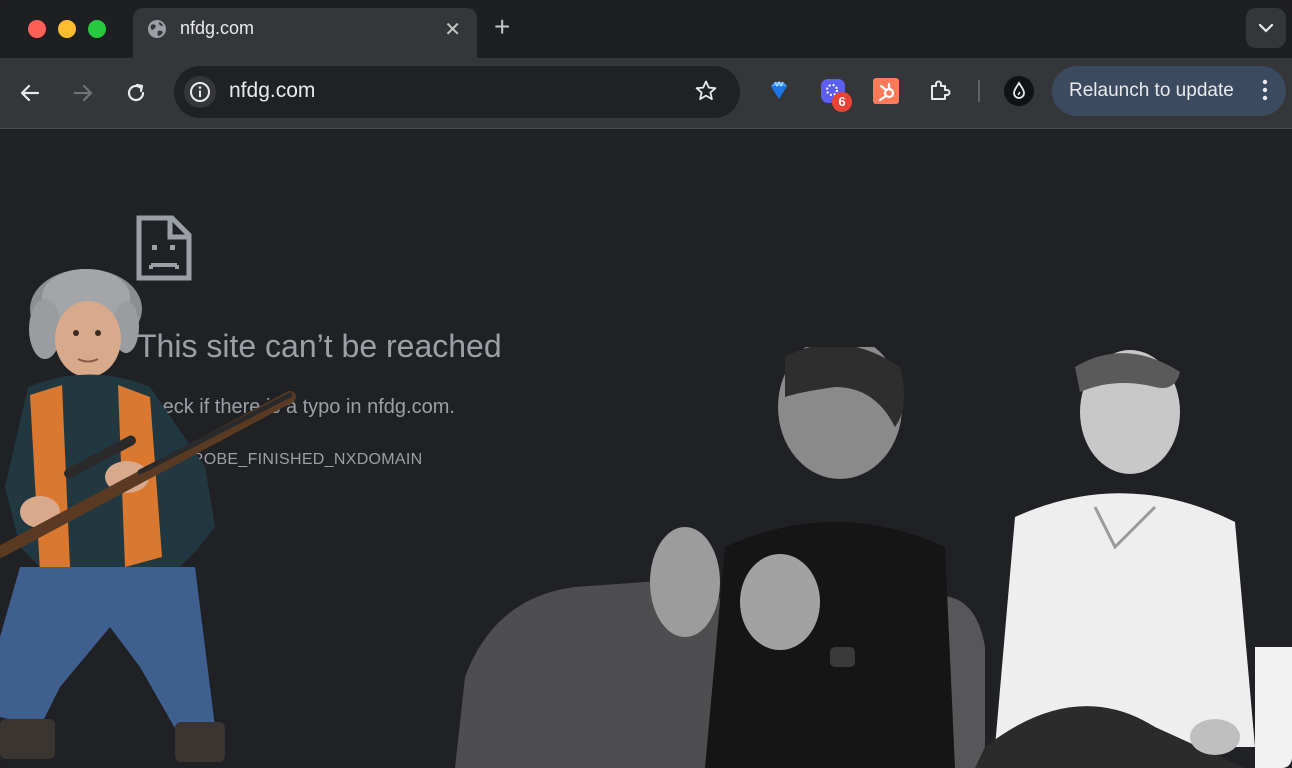 This screenshot has height=768, width=1292. I want to click on url-text: nfdg.com, so click(272, 91).